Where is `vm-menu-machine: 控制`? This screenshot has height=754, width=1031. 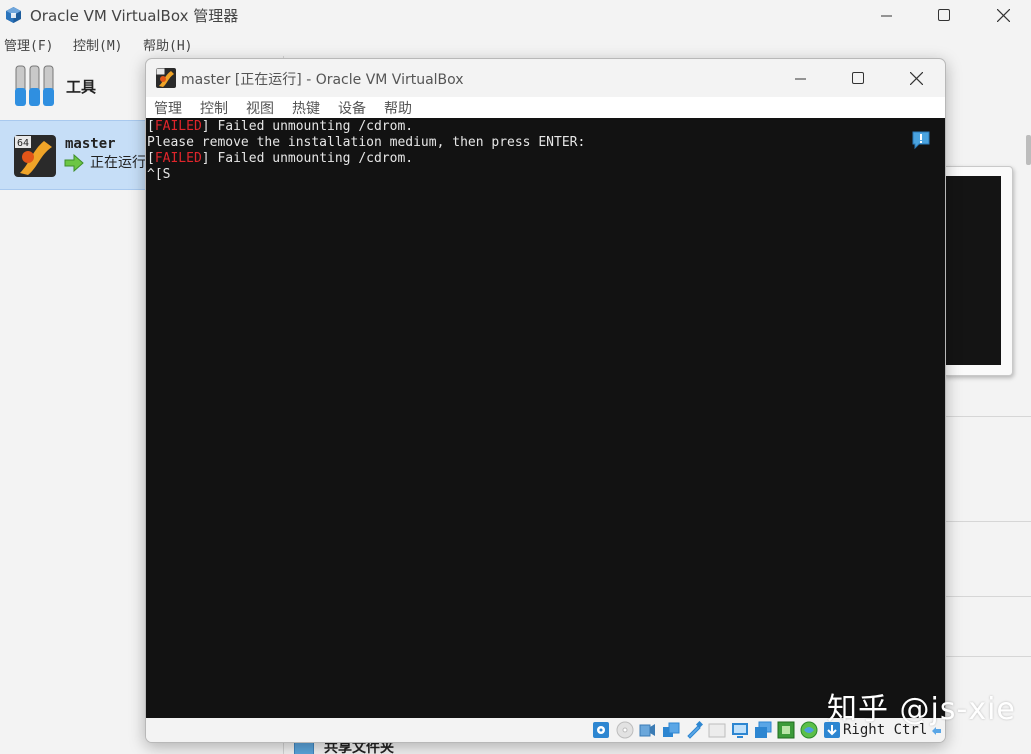
vm-menu-machine: 控制 is located at coordinates (214, 108).